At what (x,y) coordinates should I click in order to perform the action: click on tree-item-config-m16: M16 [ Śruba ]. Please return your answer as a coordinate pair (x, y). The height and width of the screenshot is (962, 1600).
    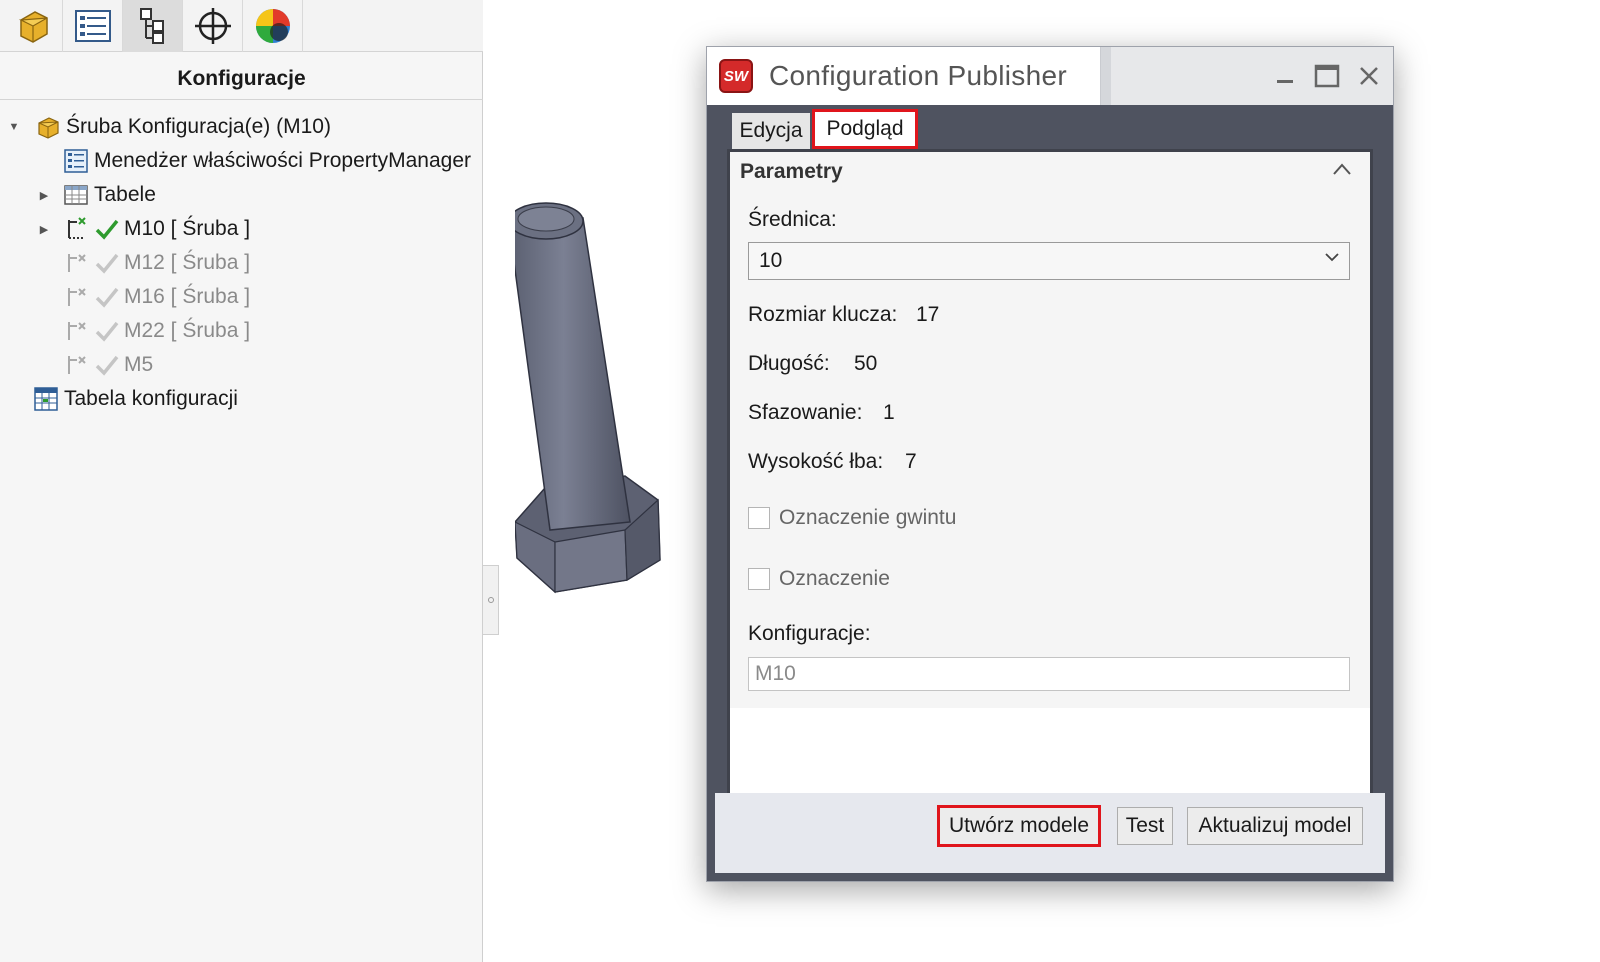
    Looking at the image, I should click on (156, 297).